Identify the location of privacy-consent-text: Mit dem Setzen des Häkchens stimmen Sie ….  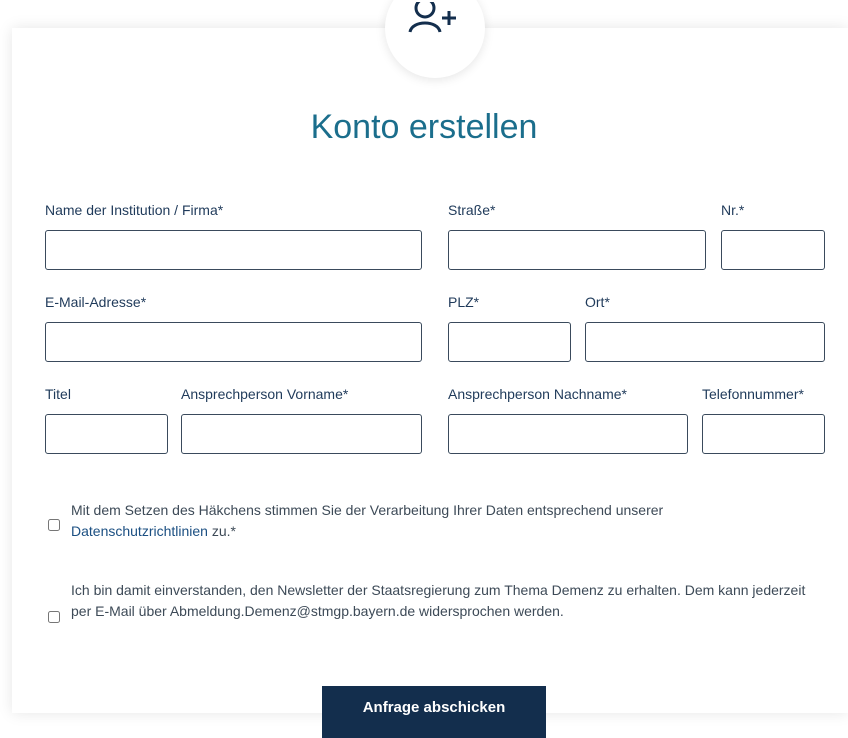
(441, 521).